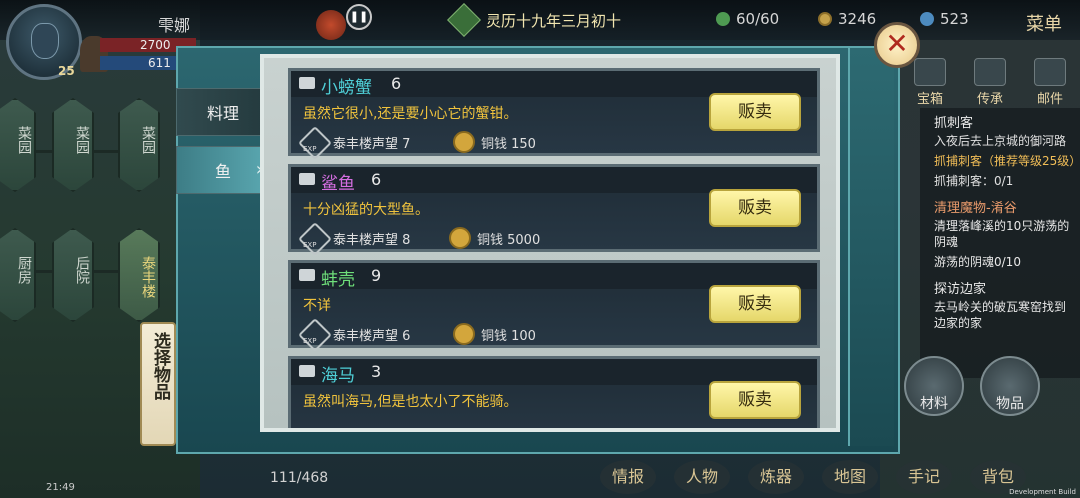  I want to click on resource-value: 3246, so click(857, 19).